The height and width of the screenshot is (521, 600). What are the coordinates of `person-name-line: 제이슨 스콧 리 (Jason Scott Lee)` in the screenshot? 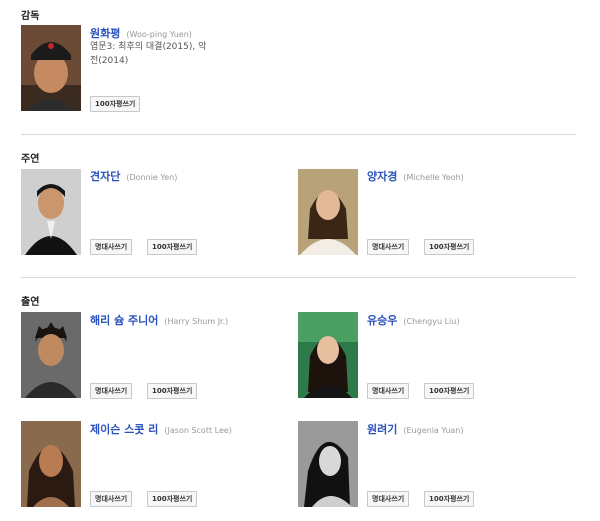 It's located at (161, 429).